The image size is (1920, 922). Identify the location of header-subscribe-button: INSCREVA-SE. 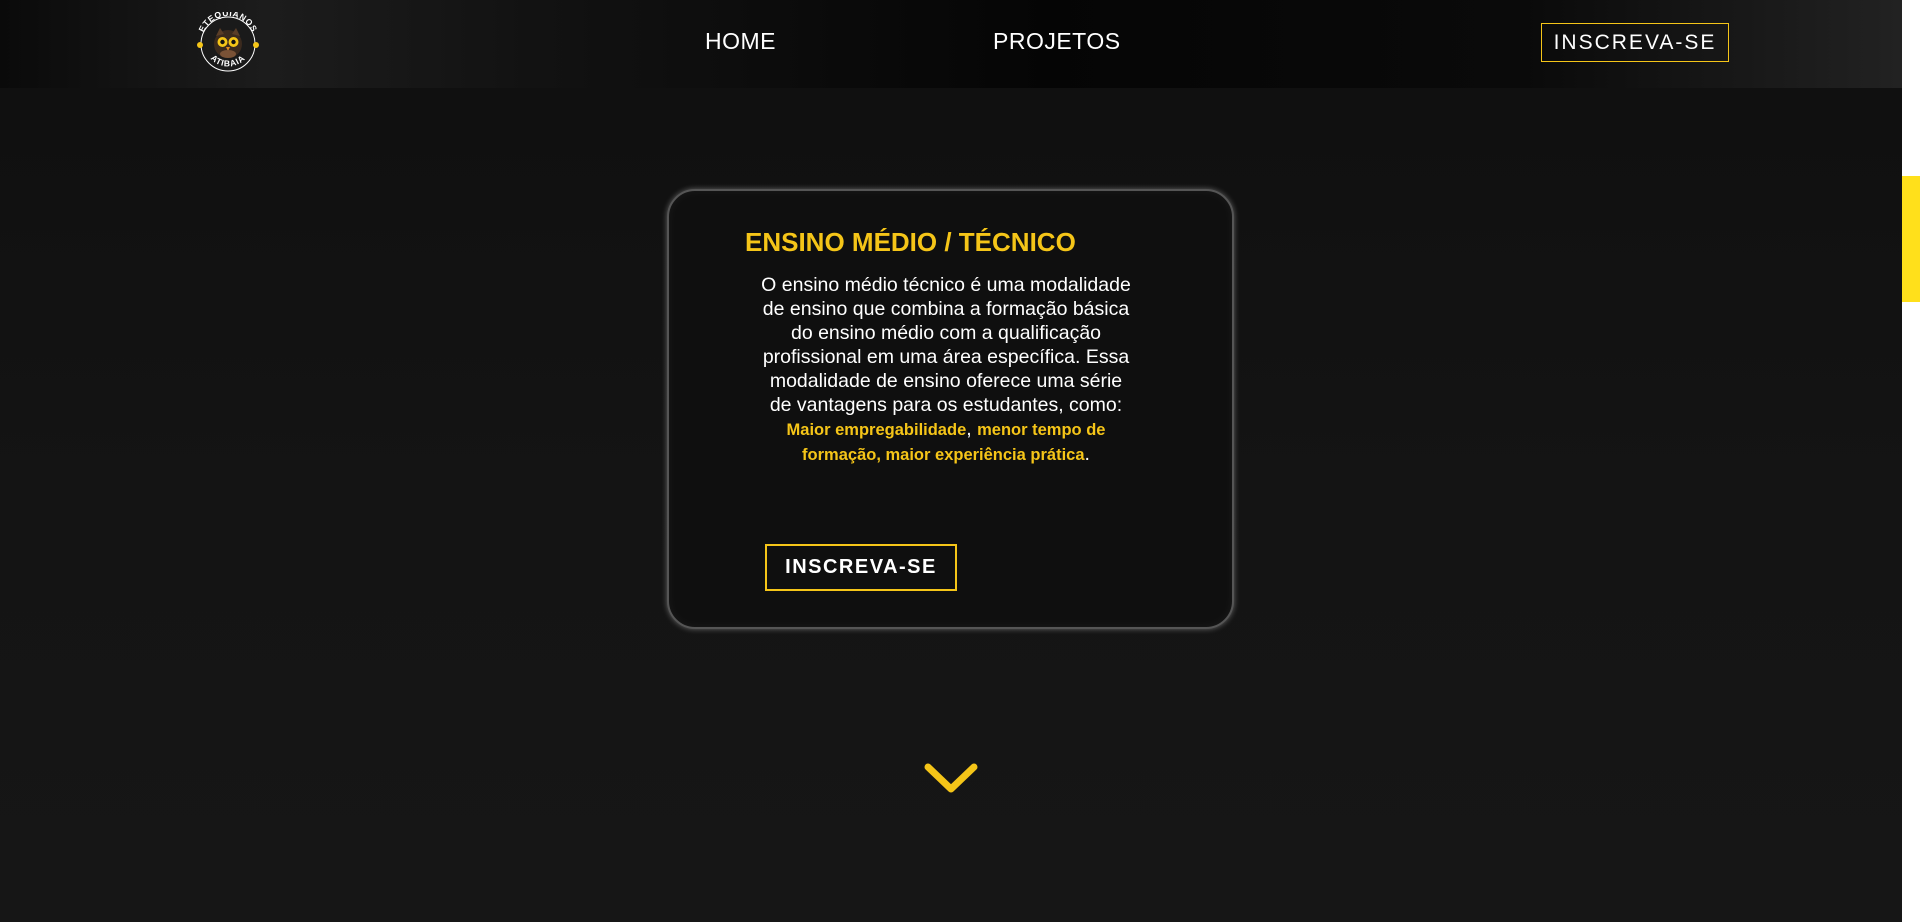
(1635, 42).